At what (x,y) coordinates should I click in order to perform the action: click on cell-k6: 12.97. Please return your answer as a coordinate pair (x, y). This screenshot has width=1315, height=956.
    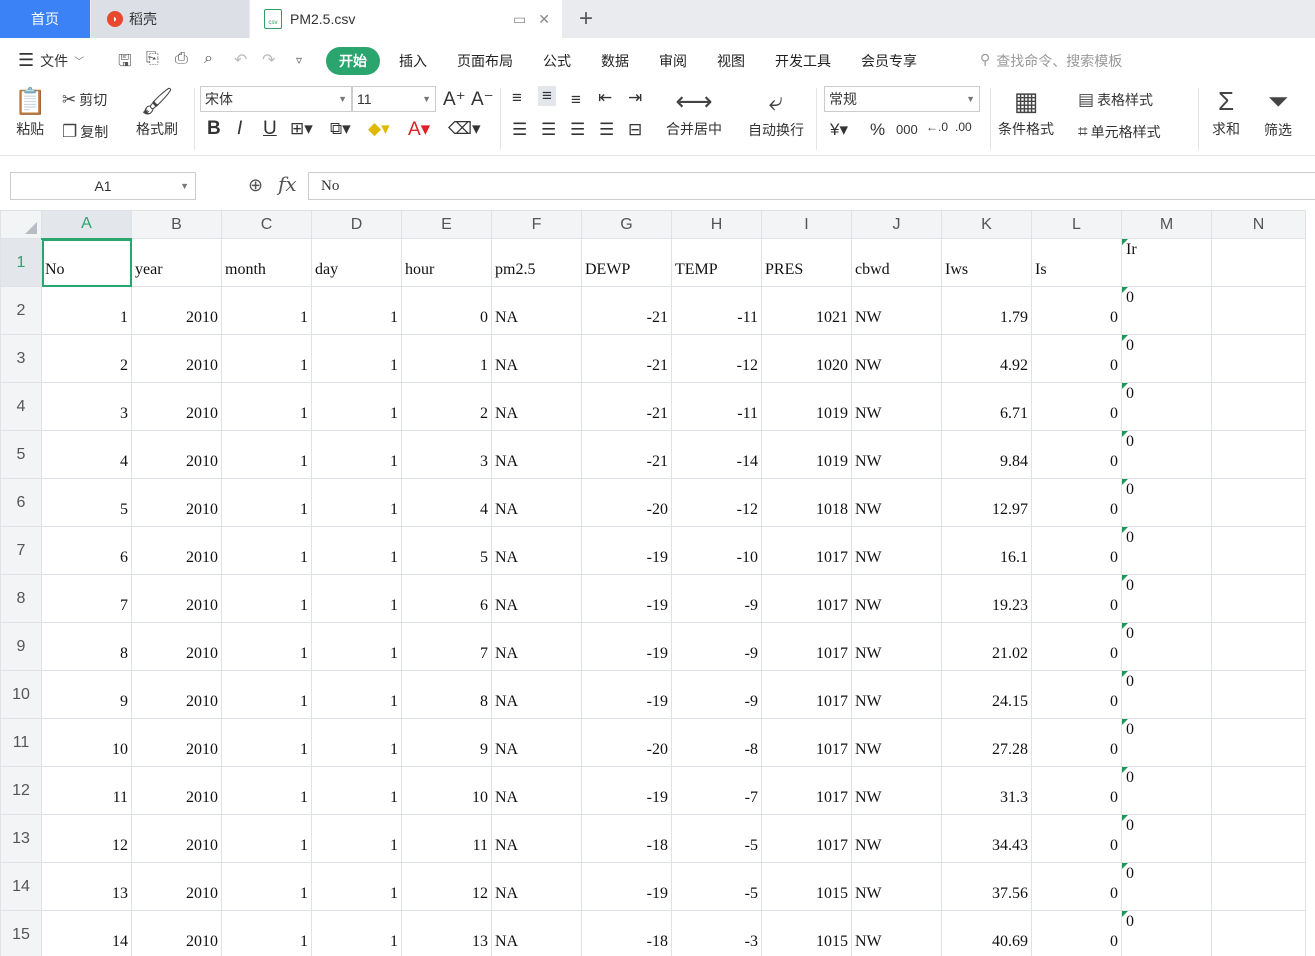
    Looking at the image, I should click on (986, 502).